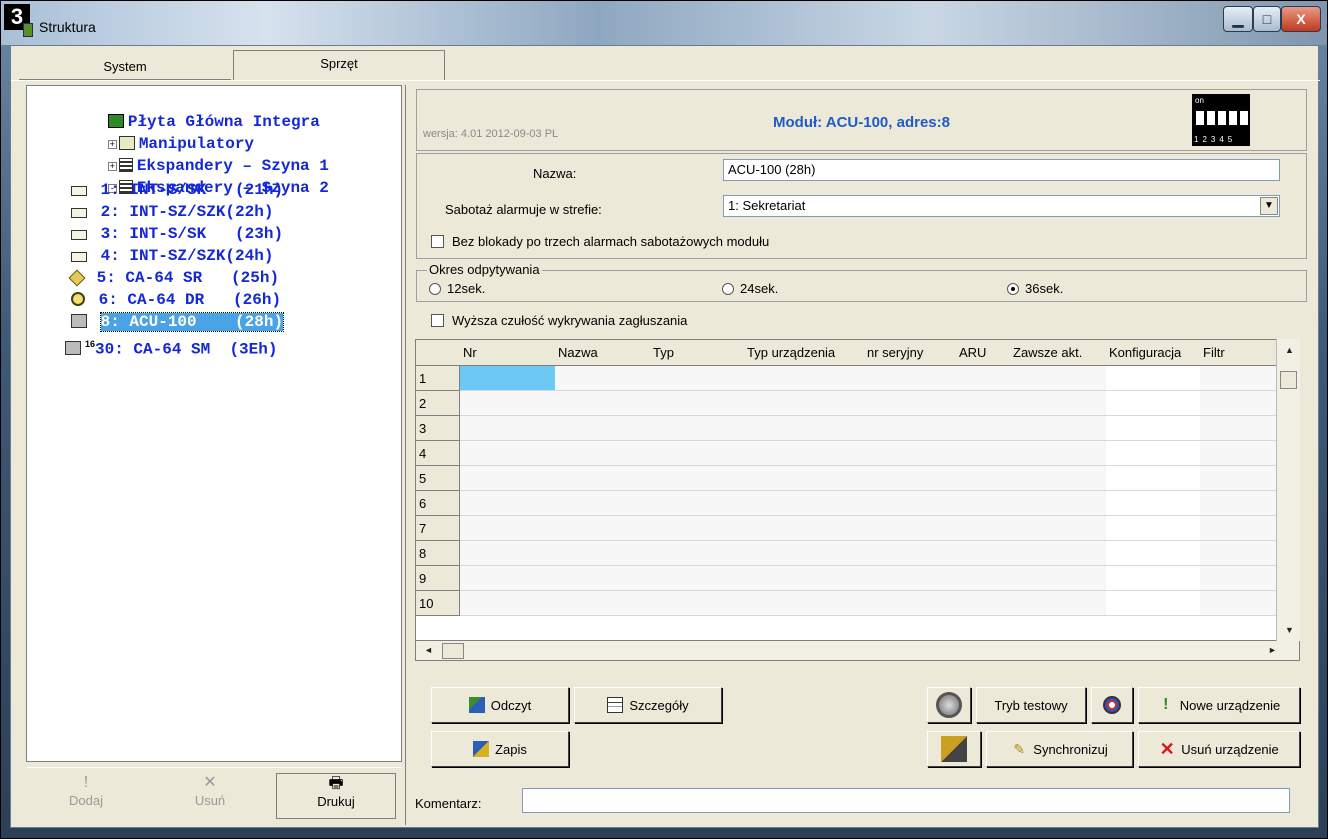 The height and width of the screenshot is (839, 1328). What do you see at coordinates (1238, 19) in the screenshot?
I see `minimize-button: ▁` at bounding box center [1238, 19].